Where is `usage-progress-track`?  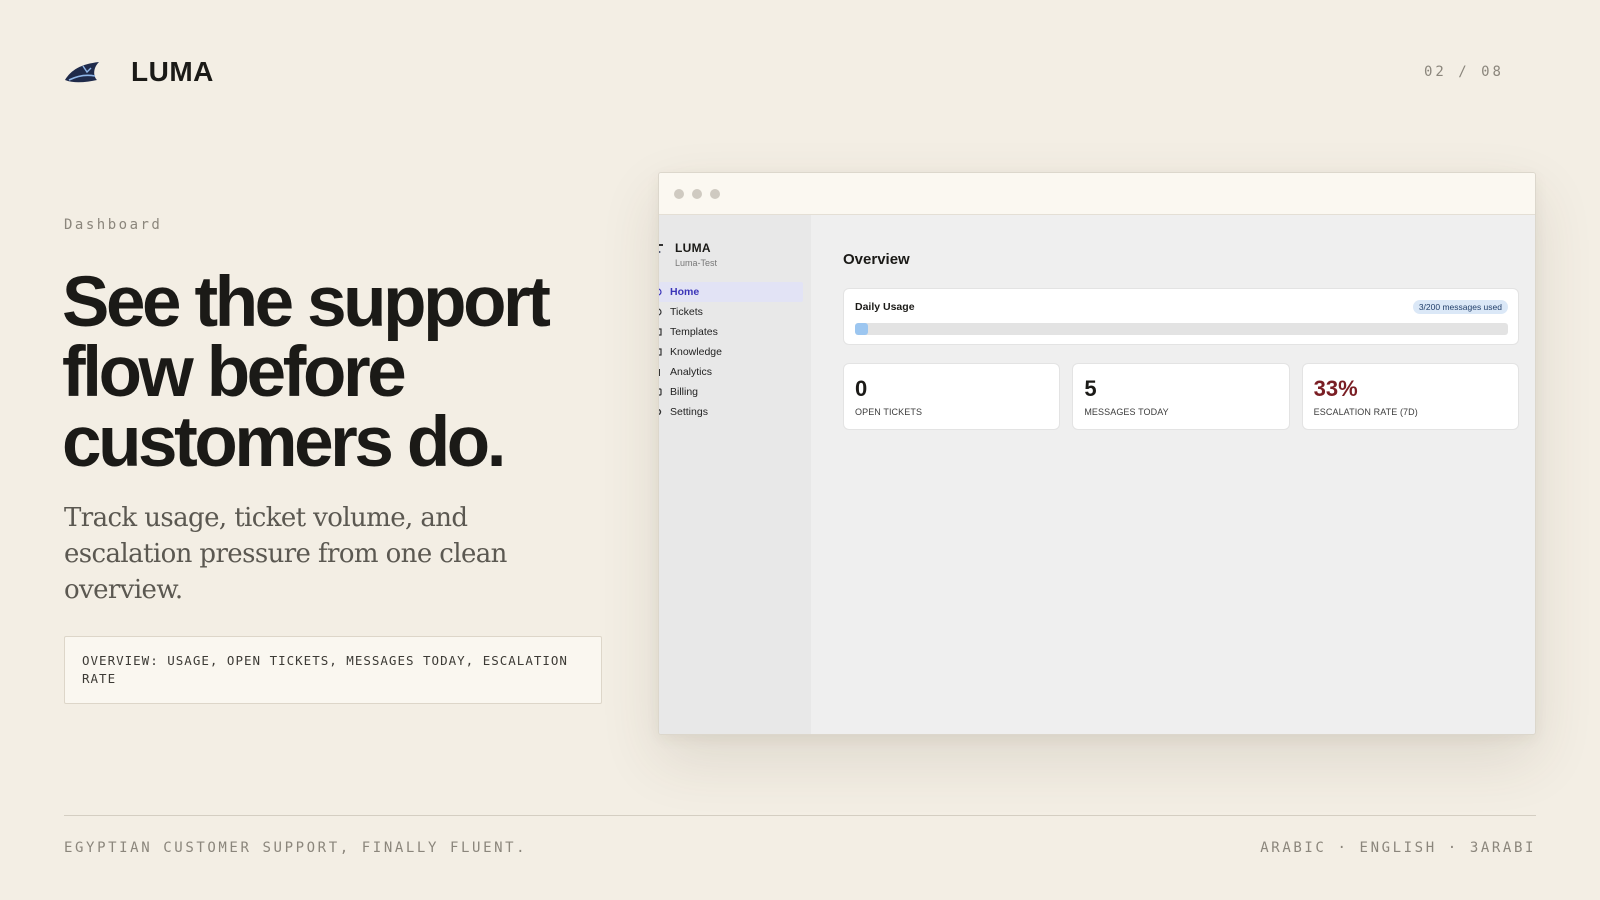
usage-progress-track is located at coordinates (1181, 329).